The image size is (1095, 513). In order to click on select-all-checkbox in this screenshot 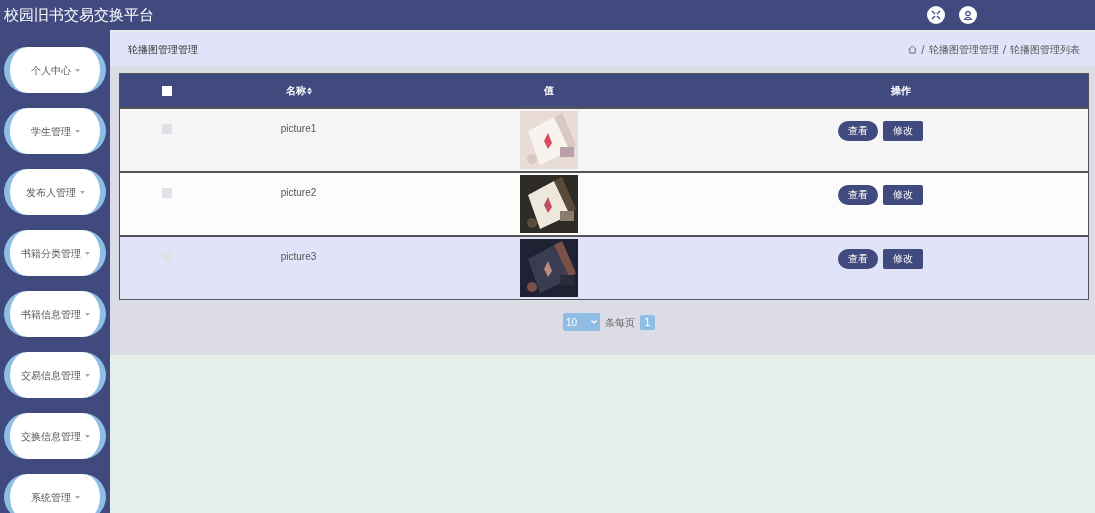, I will do `click(166, 90)`.